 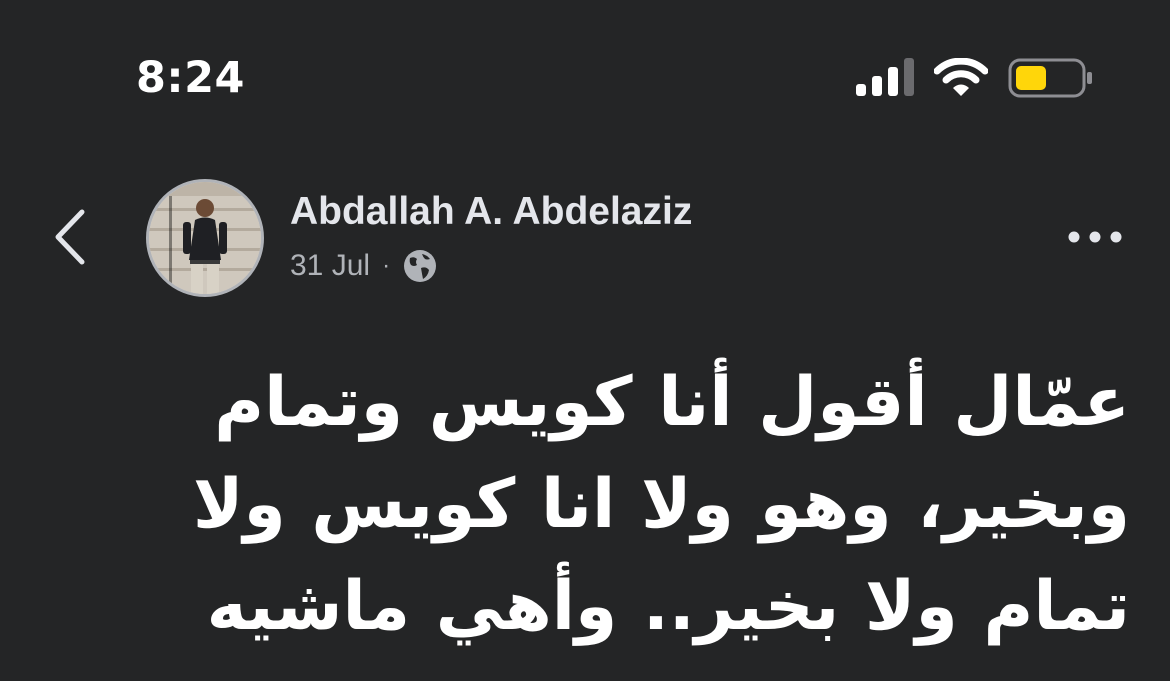 I want to click on status-time: 8:24, so click(x=190, y=78).